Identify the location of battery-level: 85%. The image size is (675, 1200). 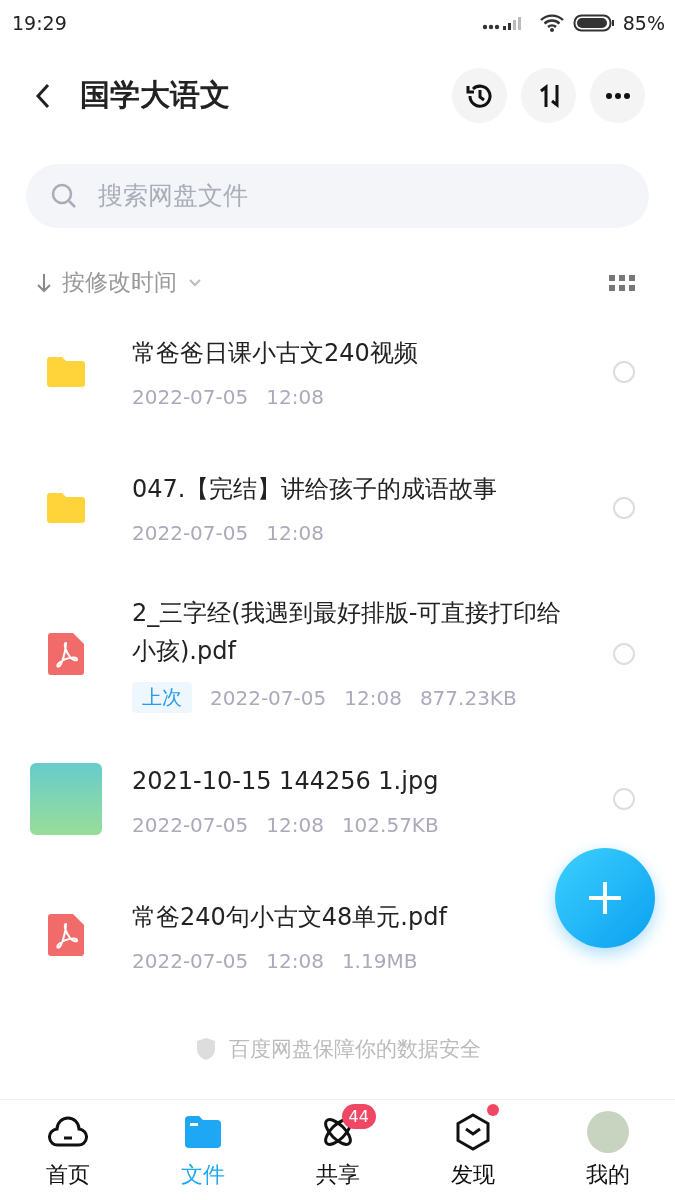
(643, 22).